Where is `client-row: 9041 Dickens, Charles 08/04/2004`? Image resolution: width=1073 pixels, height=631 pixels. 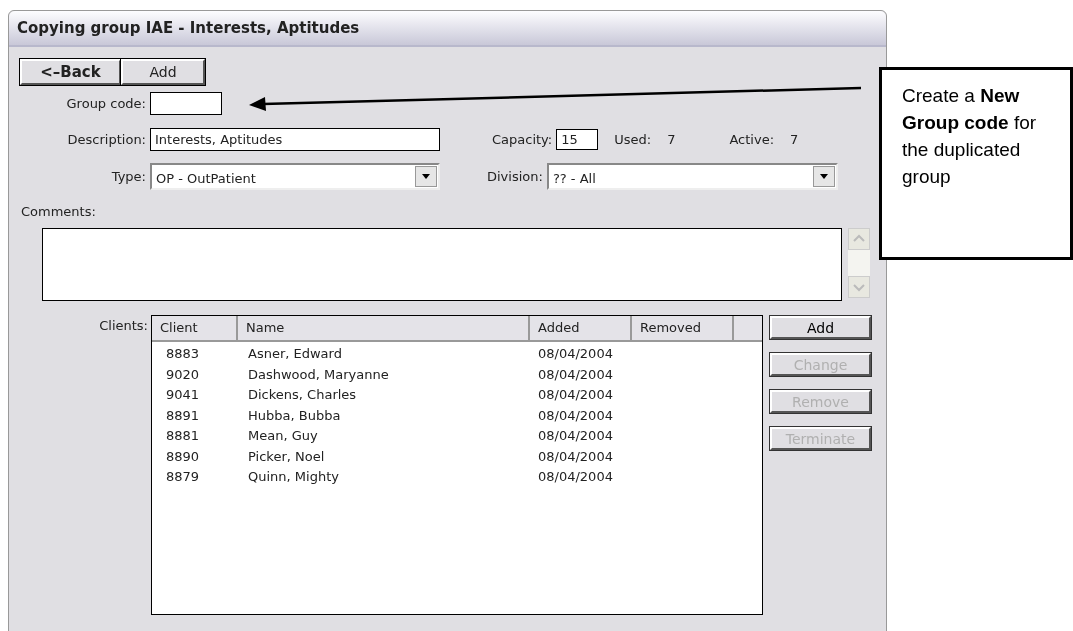 client-row: 9041 Dickens, Charles 08/04/2004 is located at coordinates (457, 394).